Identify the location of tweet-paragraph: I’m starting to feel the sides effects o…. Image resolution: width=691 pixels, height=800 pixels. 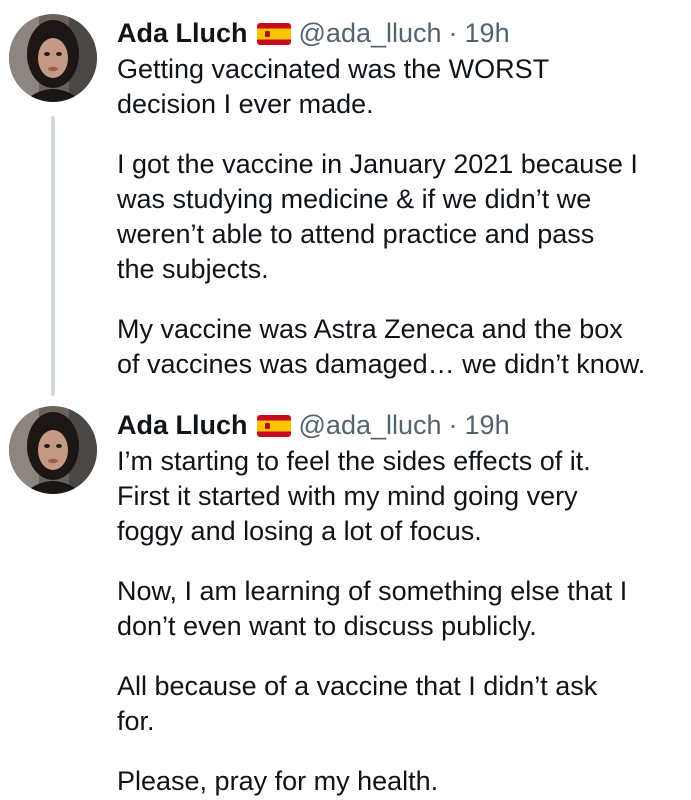
(354, 496).